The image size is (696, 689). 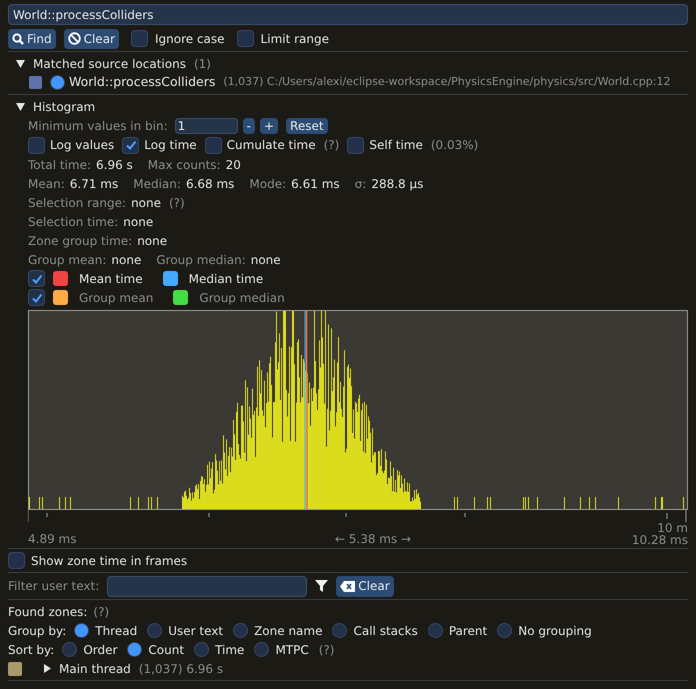 What do you see at coordinates (37, 631) in the screenshot?
I see `label: Group by:` at bounding box center [37, 631].